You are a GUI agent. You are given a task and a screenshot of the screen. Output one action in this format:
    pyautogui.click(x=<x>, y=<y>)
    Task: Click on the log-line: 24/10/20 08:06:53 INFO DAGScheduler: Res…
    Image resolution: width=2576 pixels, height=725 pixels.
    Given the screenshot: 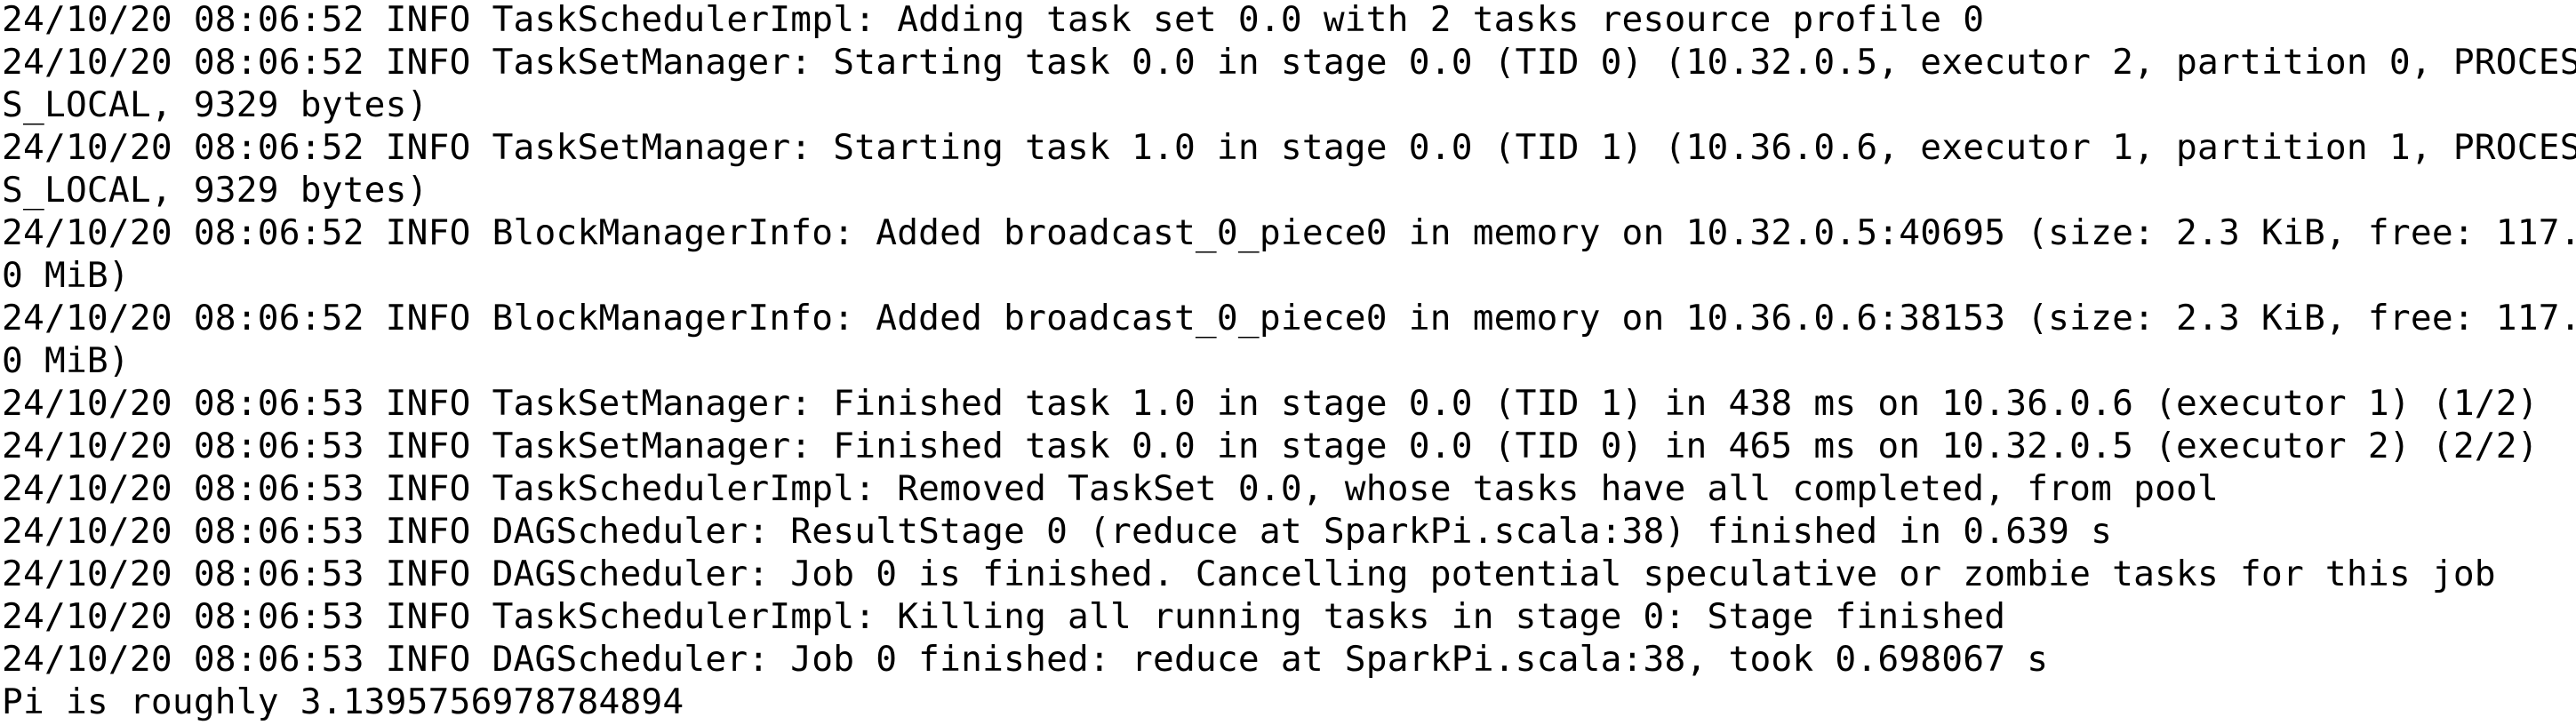 What is the action you would take?
    pyautogui.click(x=1057, y=531)
    